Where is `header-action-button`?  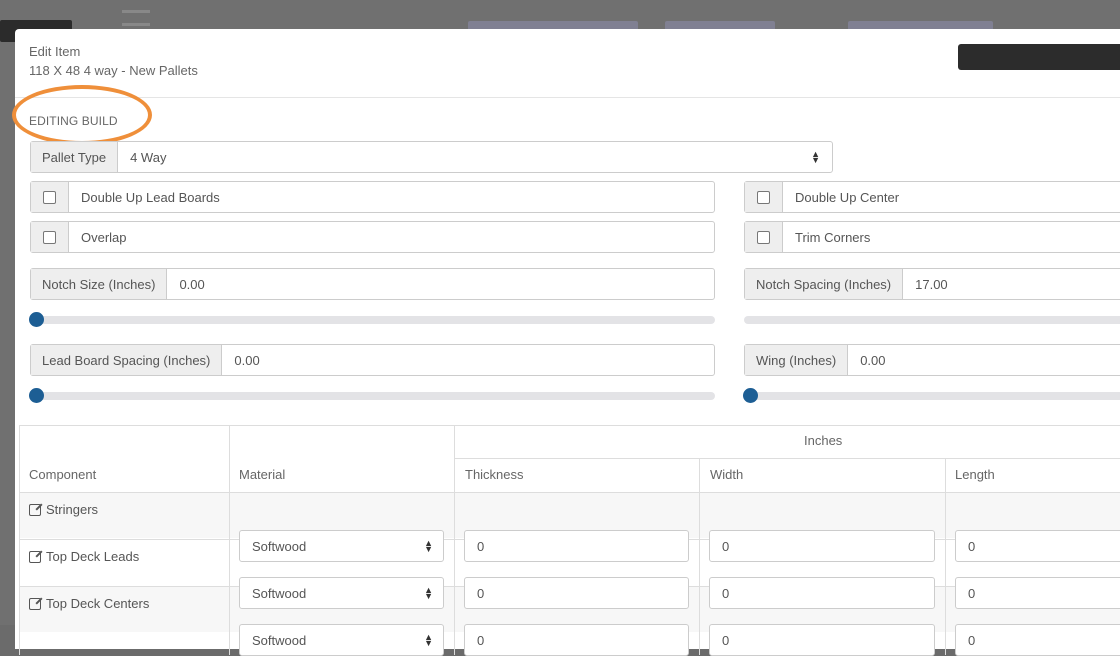 header-action-button is located at coordinates (1039, 57).